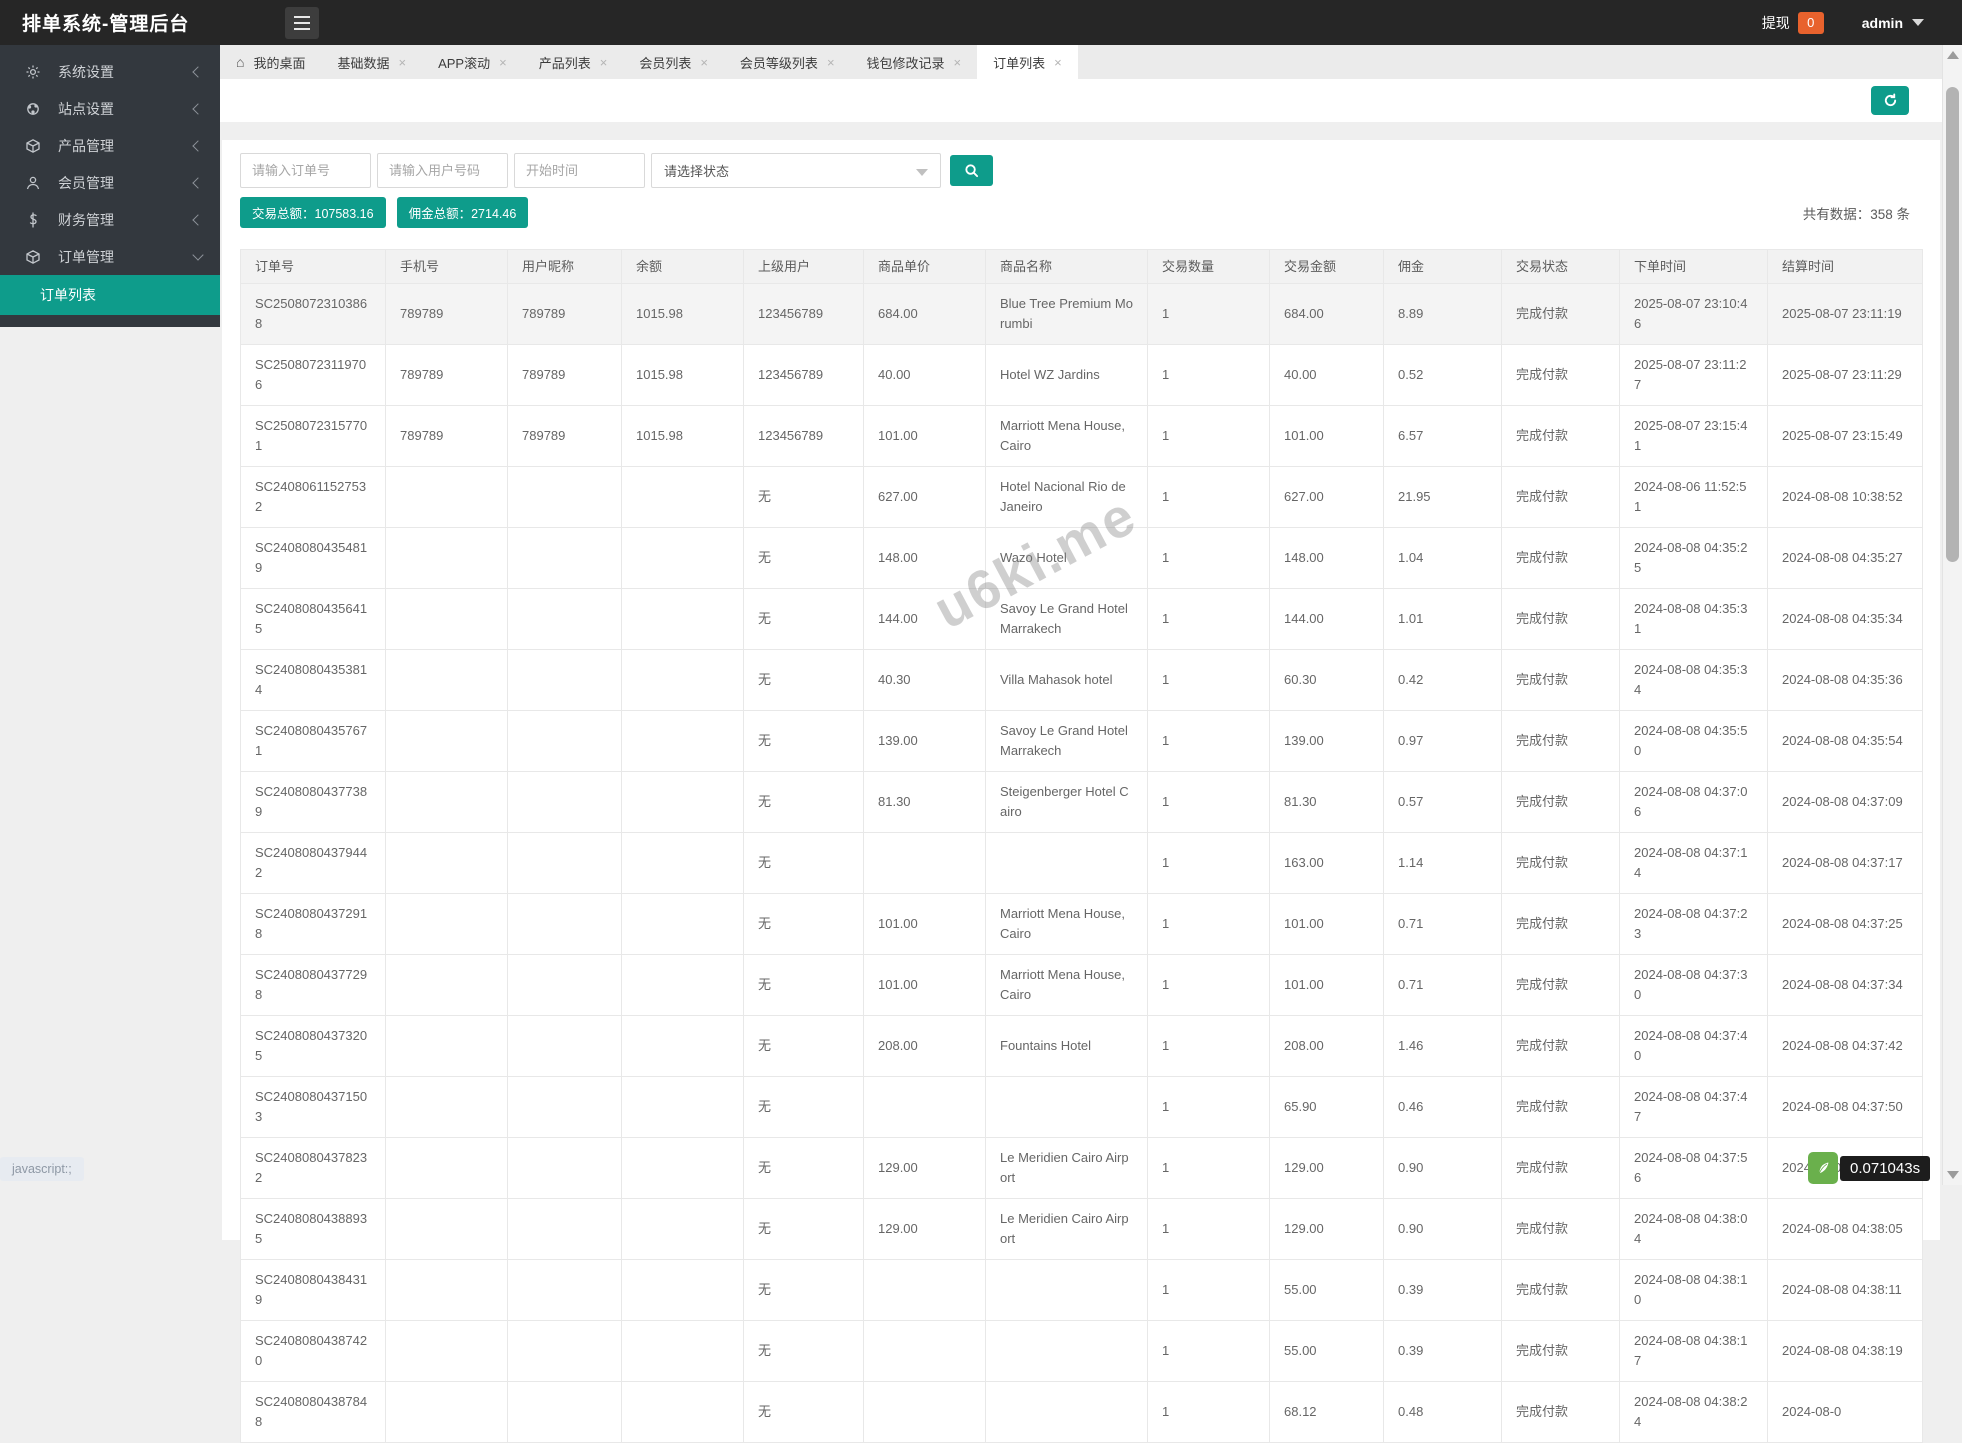 Image resolution: width=1962 pixels, height=1443 pixels. What do you see at coordinates (1443, 314) in the screenshot?
I see `table-cell: 8.89` at bounding box center [1443, 314].